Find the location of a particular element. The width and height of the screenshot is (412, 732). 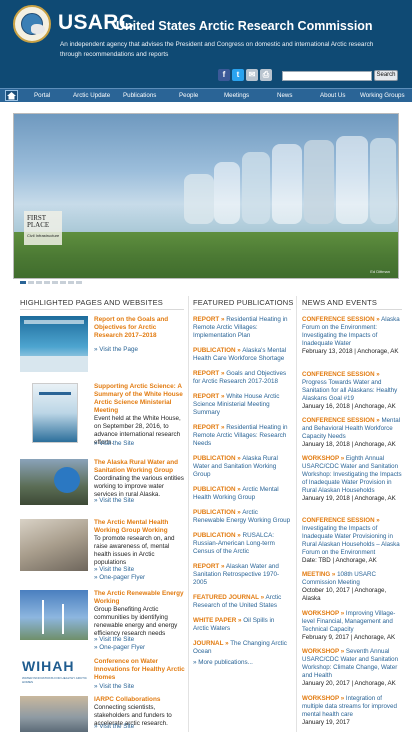

news-date: October 10, 2017 | Anchorage, Alaska is located at coordinates (344, 594).